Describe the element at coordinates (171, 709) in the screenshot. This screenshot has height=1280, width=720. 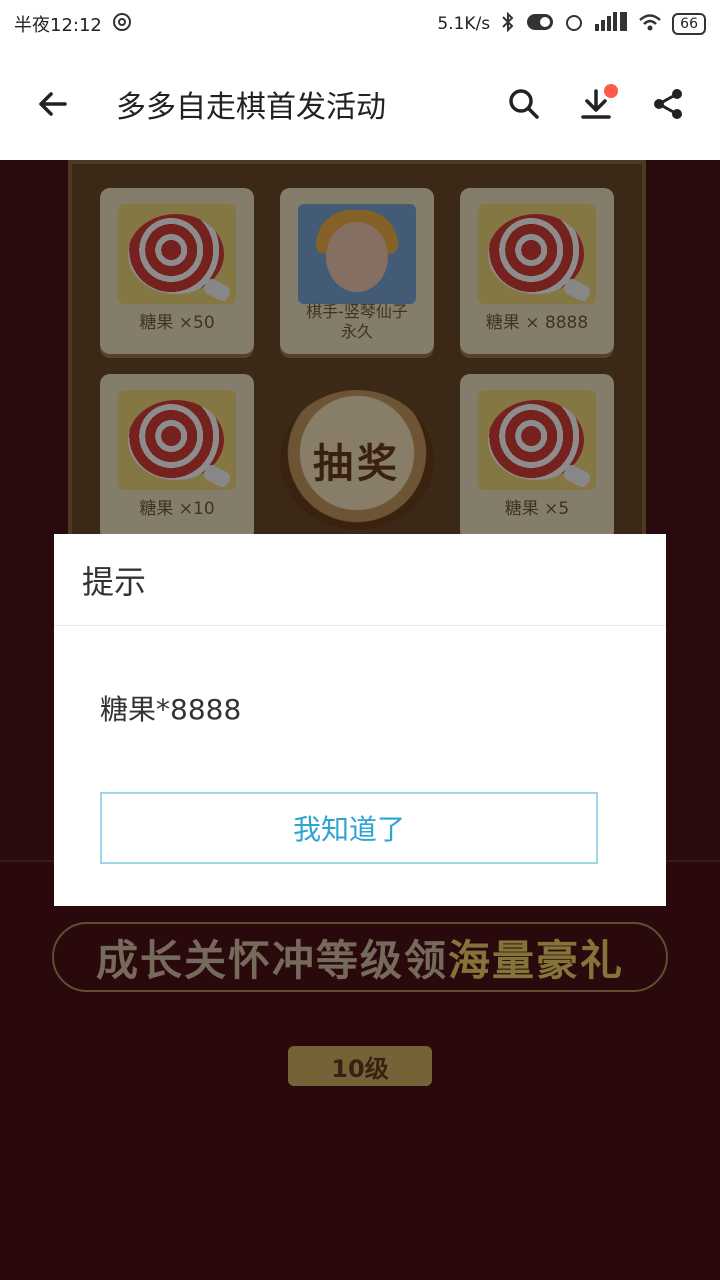
I see `dialog-message: 糖果*8888` at that location.